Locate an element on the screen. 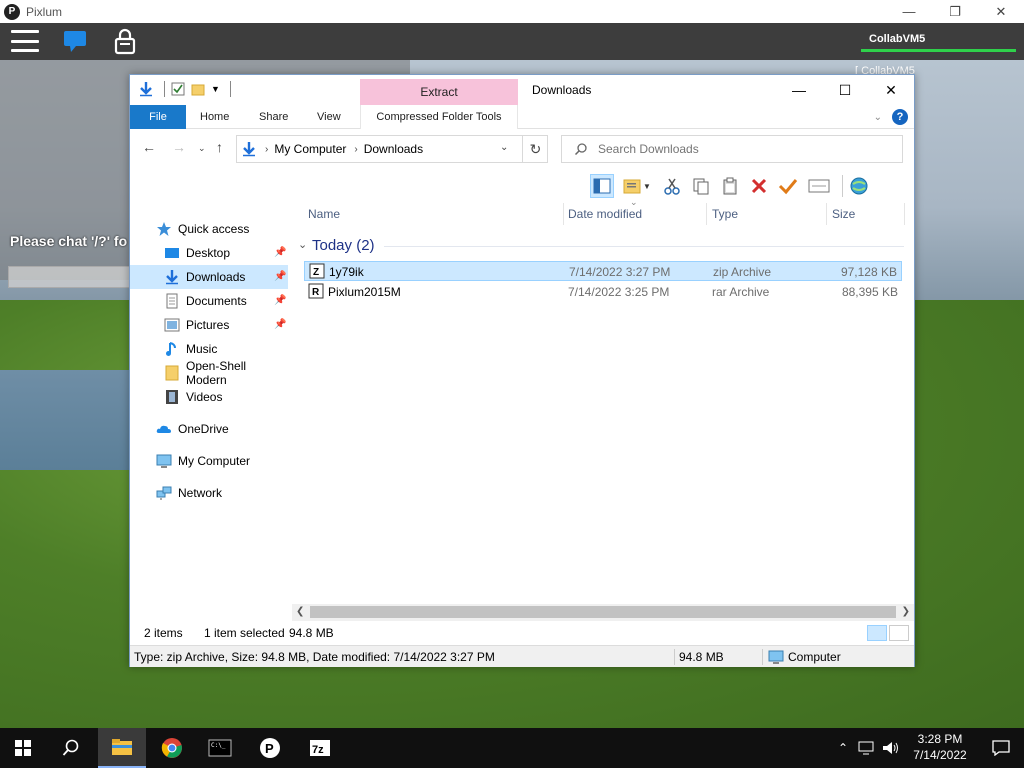 The height and width of the screenshot is (768, 1024). expand-ribbon-icon: ⌄ is located at coordinates (878, 117).